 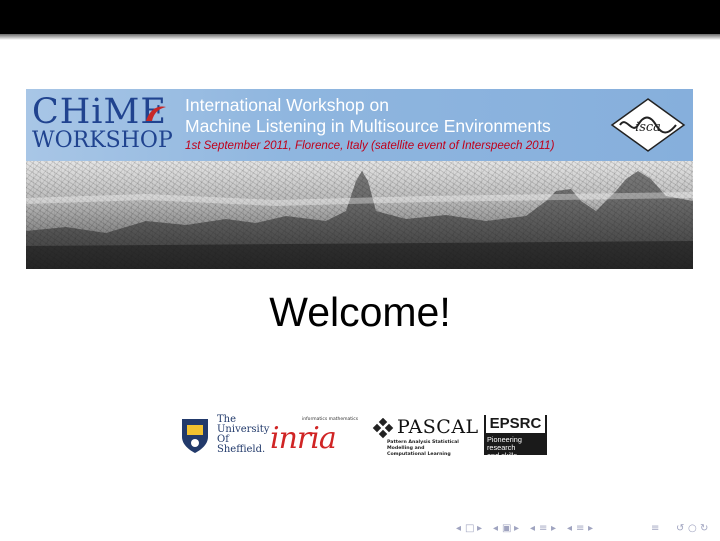 I want to click on inria-logo: informatics mathematics inria, so click(x=314, y=436).